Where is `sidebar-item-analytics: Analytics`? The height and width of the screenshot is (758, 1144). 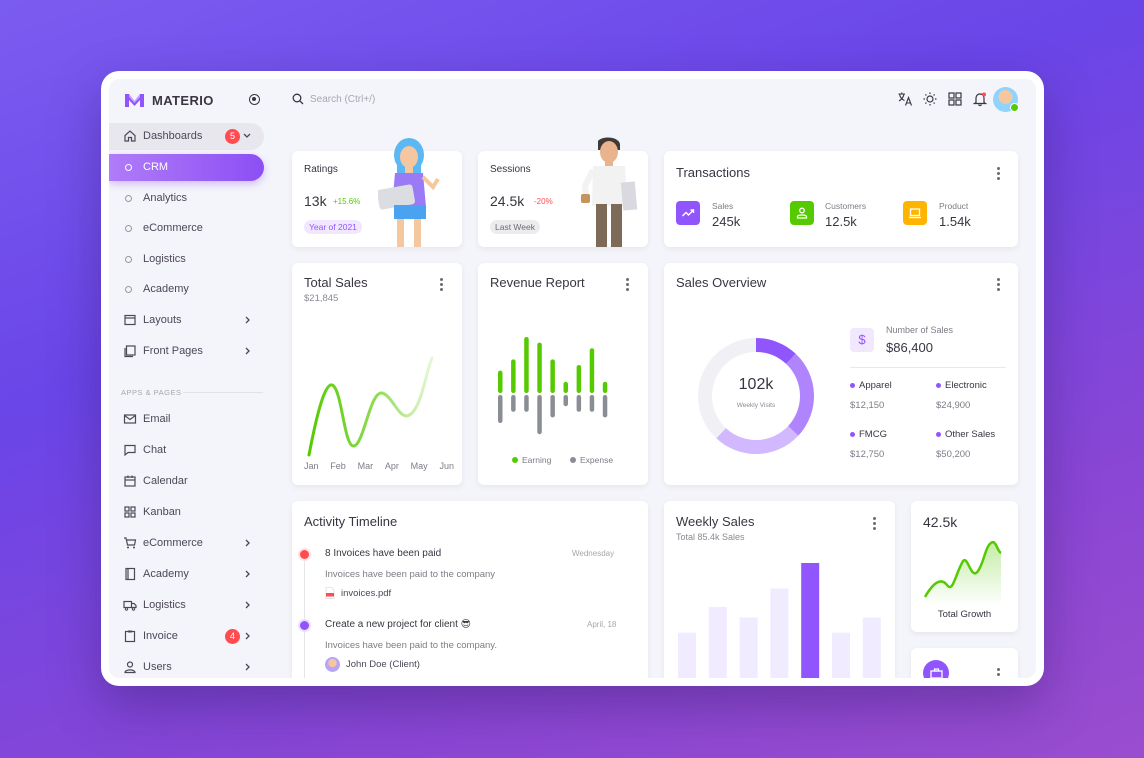 sidebar-item-analytics: Analytics is located at coordinates (186, 198).